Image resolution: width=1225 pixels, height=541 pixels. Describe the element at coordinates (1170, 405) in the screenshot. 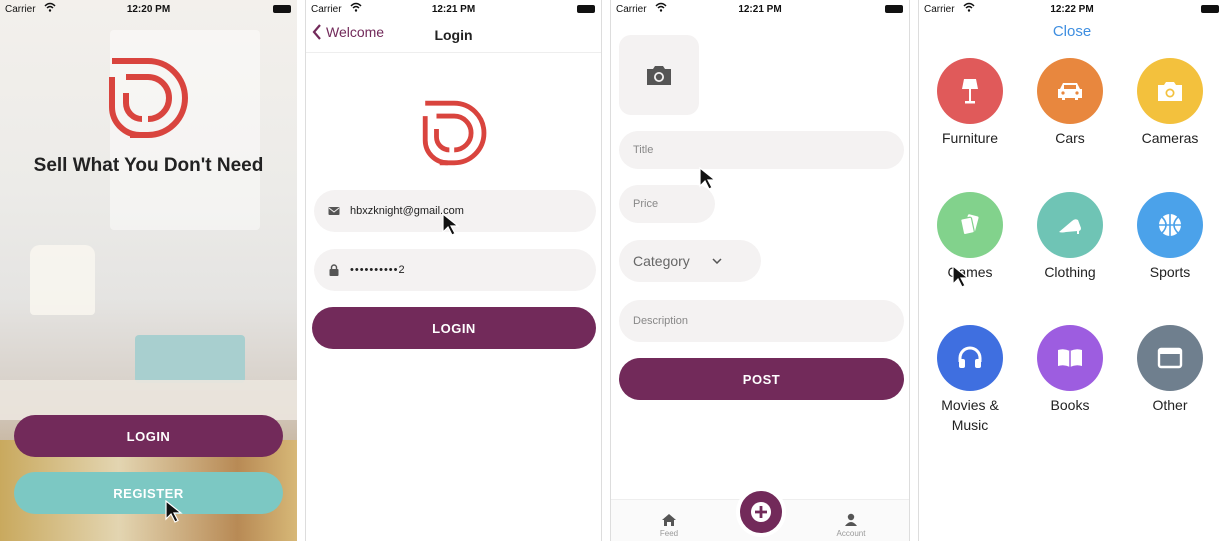

I see `category-label: Other` at that location.